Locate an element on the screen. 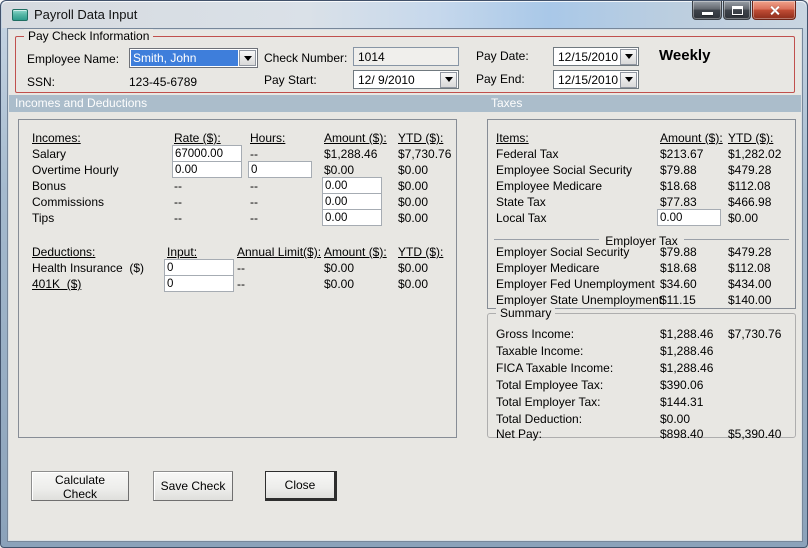 The image size is (808, 548). row-label: Employee Social Security is located at coordinates (564, 170).